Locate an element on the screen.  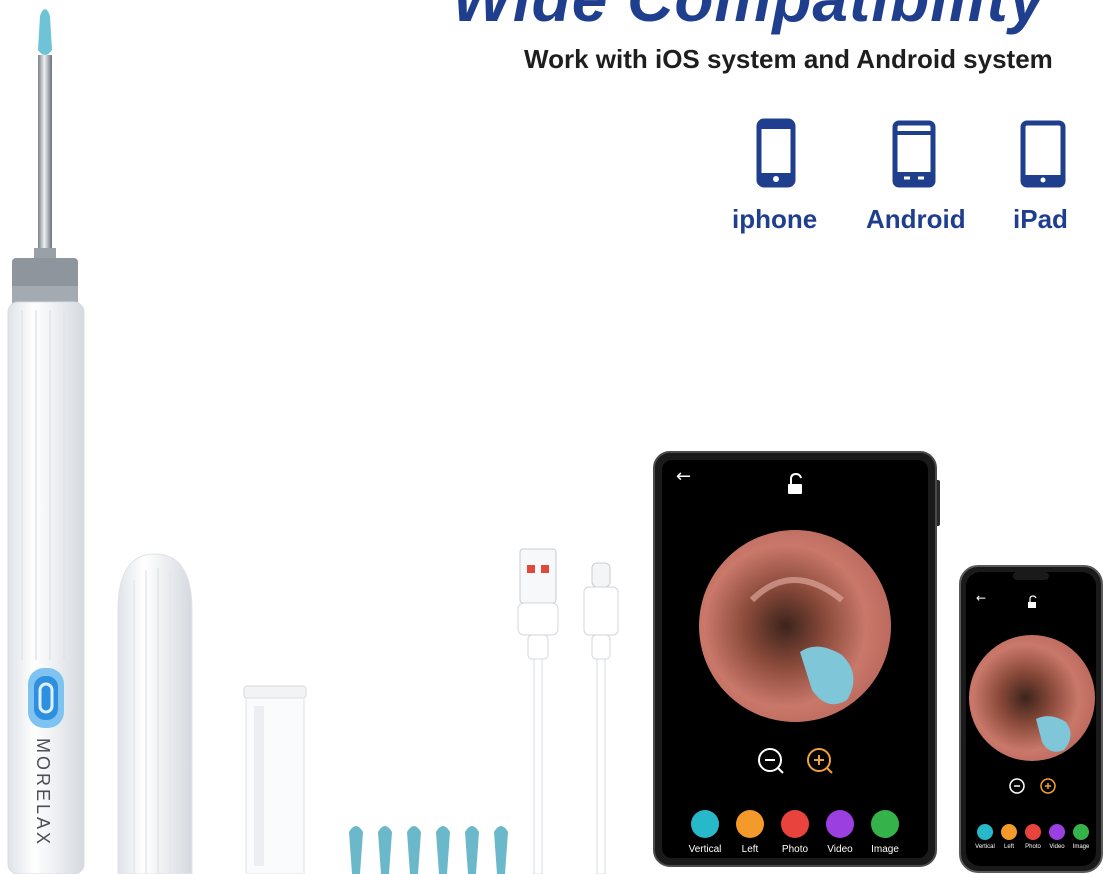
phone-vertical-label: Vertical is located at coordinates (985, 847).